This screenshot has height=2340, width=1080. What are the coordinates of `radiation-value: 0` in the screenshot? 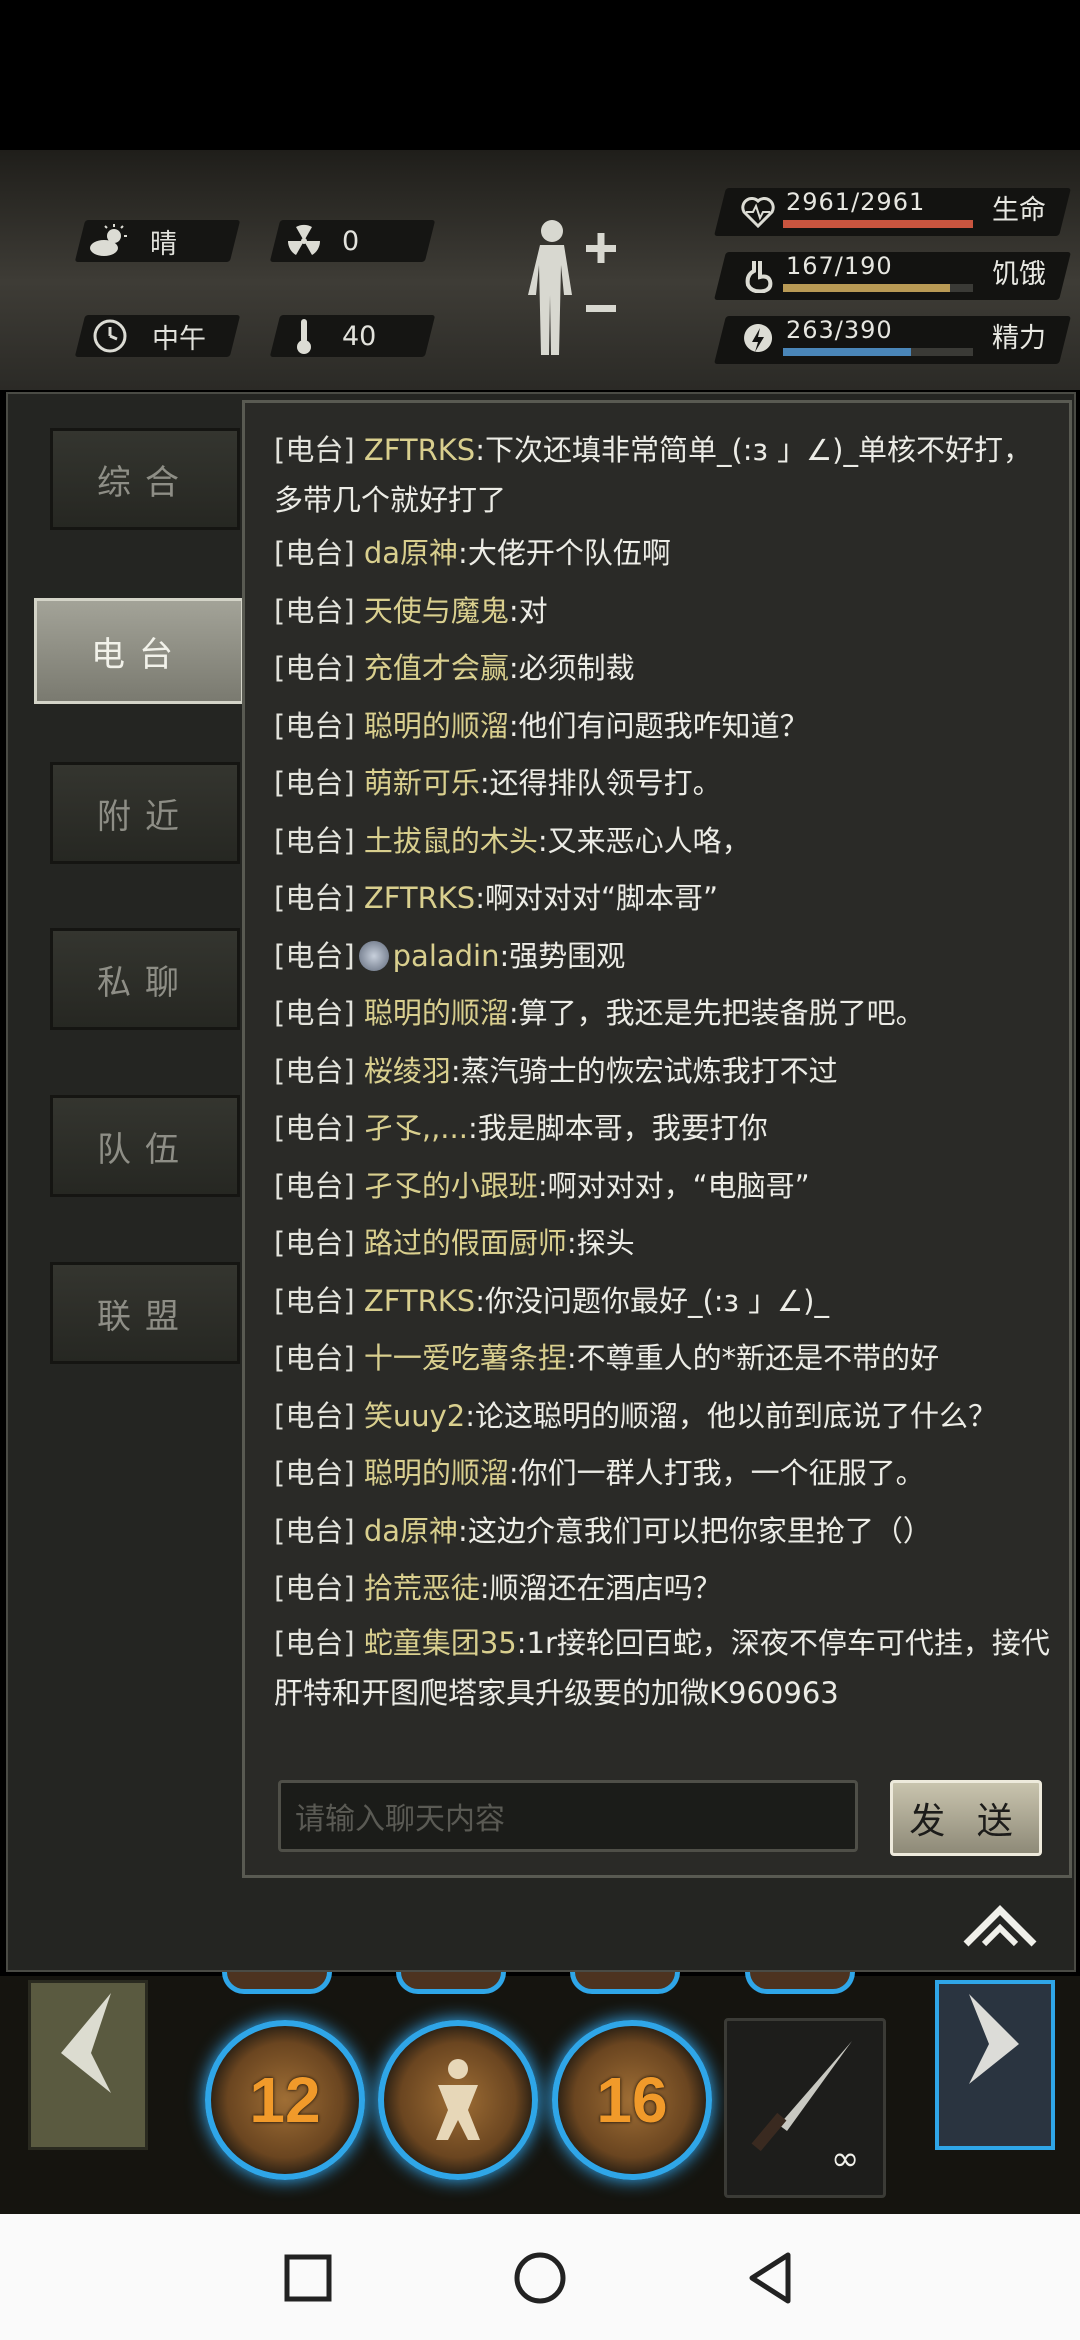 It's located at (351, 241).